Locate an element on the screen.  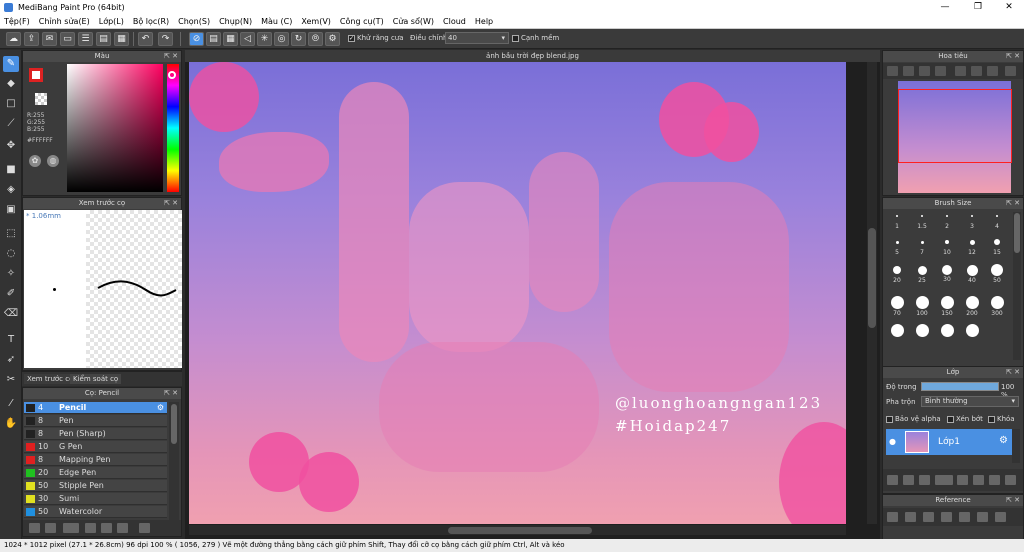
copy-layer-icon is located at coordinates (908, 480).